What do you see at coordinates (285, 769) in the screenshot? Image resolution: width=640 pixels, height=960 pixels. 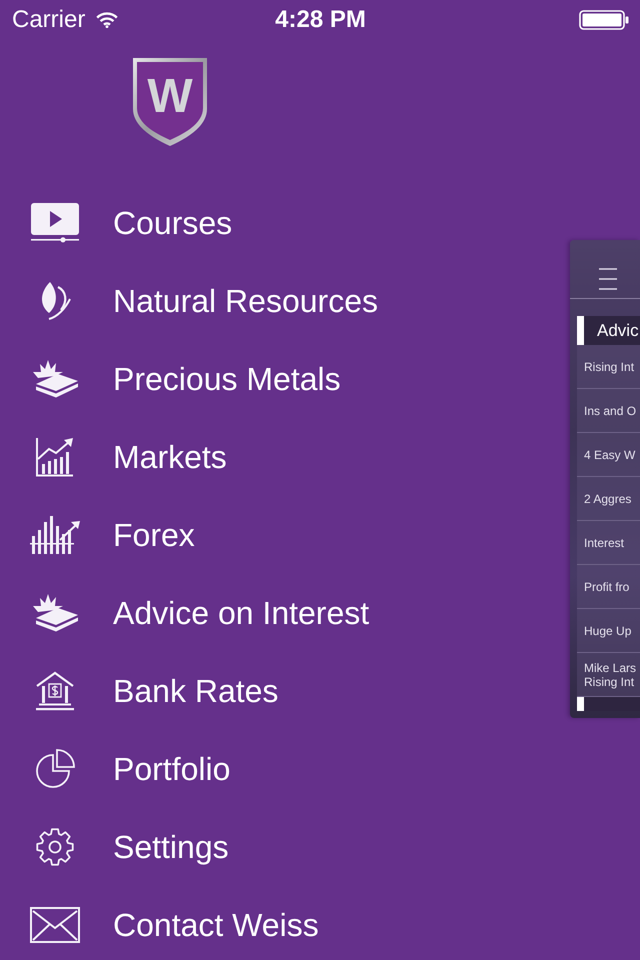 I see `menu-item: Portfolio` at bounding box center [285, 769].